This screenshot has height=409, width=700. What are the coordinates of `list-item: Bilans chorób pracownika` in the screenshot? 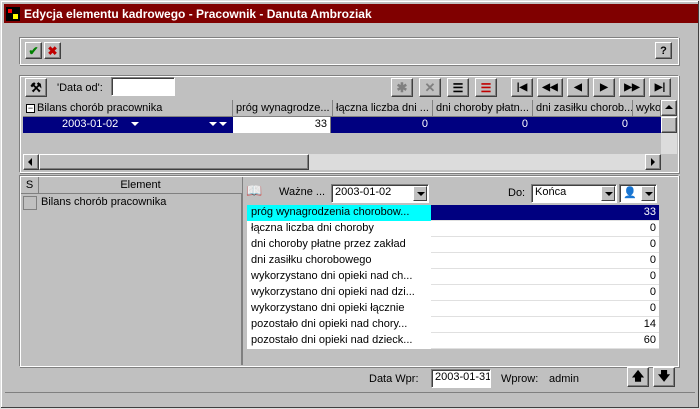 It's located at (132, 203).